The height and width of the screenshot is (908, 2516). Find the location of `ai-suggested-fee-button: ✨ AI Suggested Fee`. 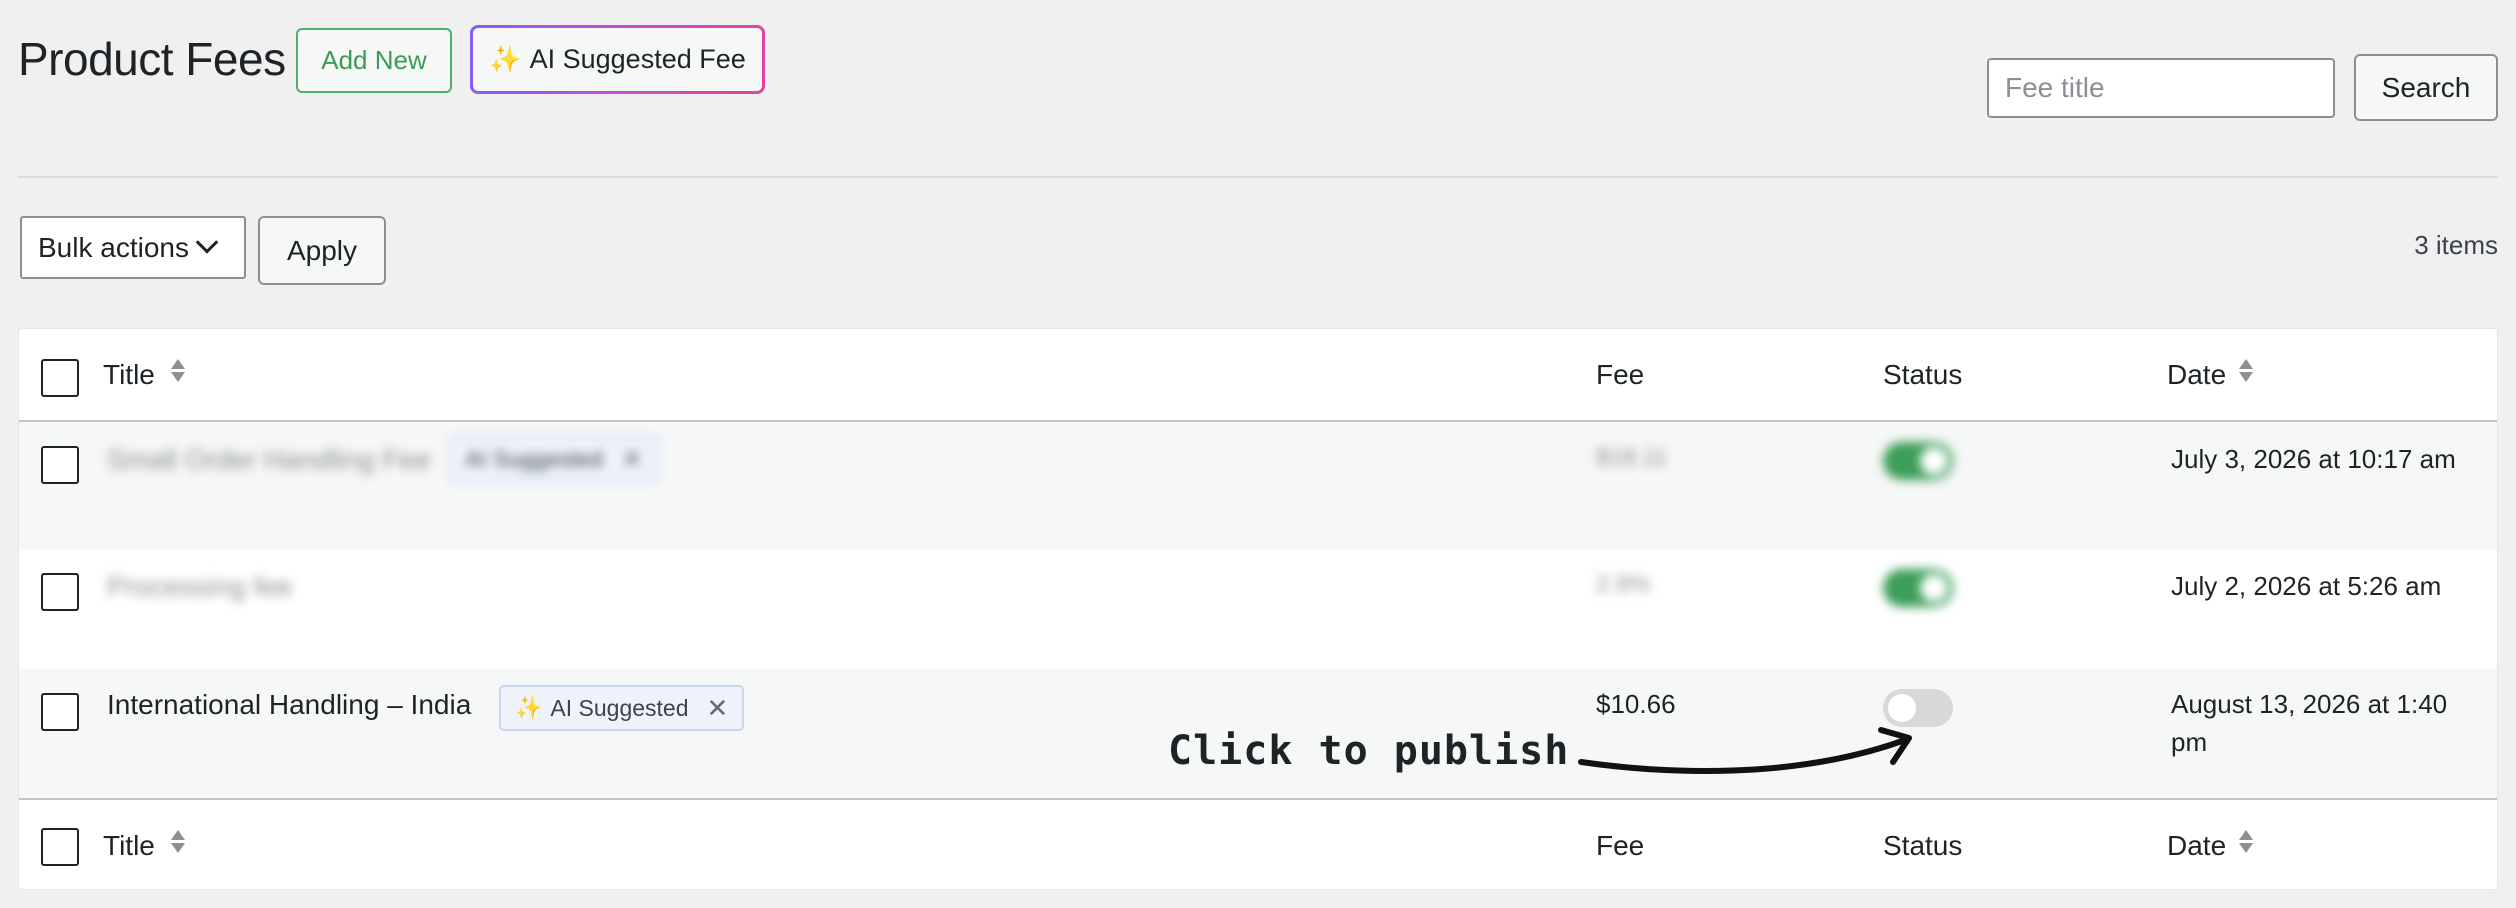

ai-suggested-fee-button: ✨ AI Suggested Fee is located at coordinates (617, 59).